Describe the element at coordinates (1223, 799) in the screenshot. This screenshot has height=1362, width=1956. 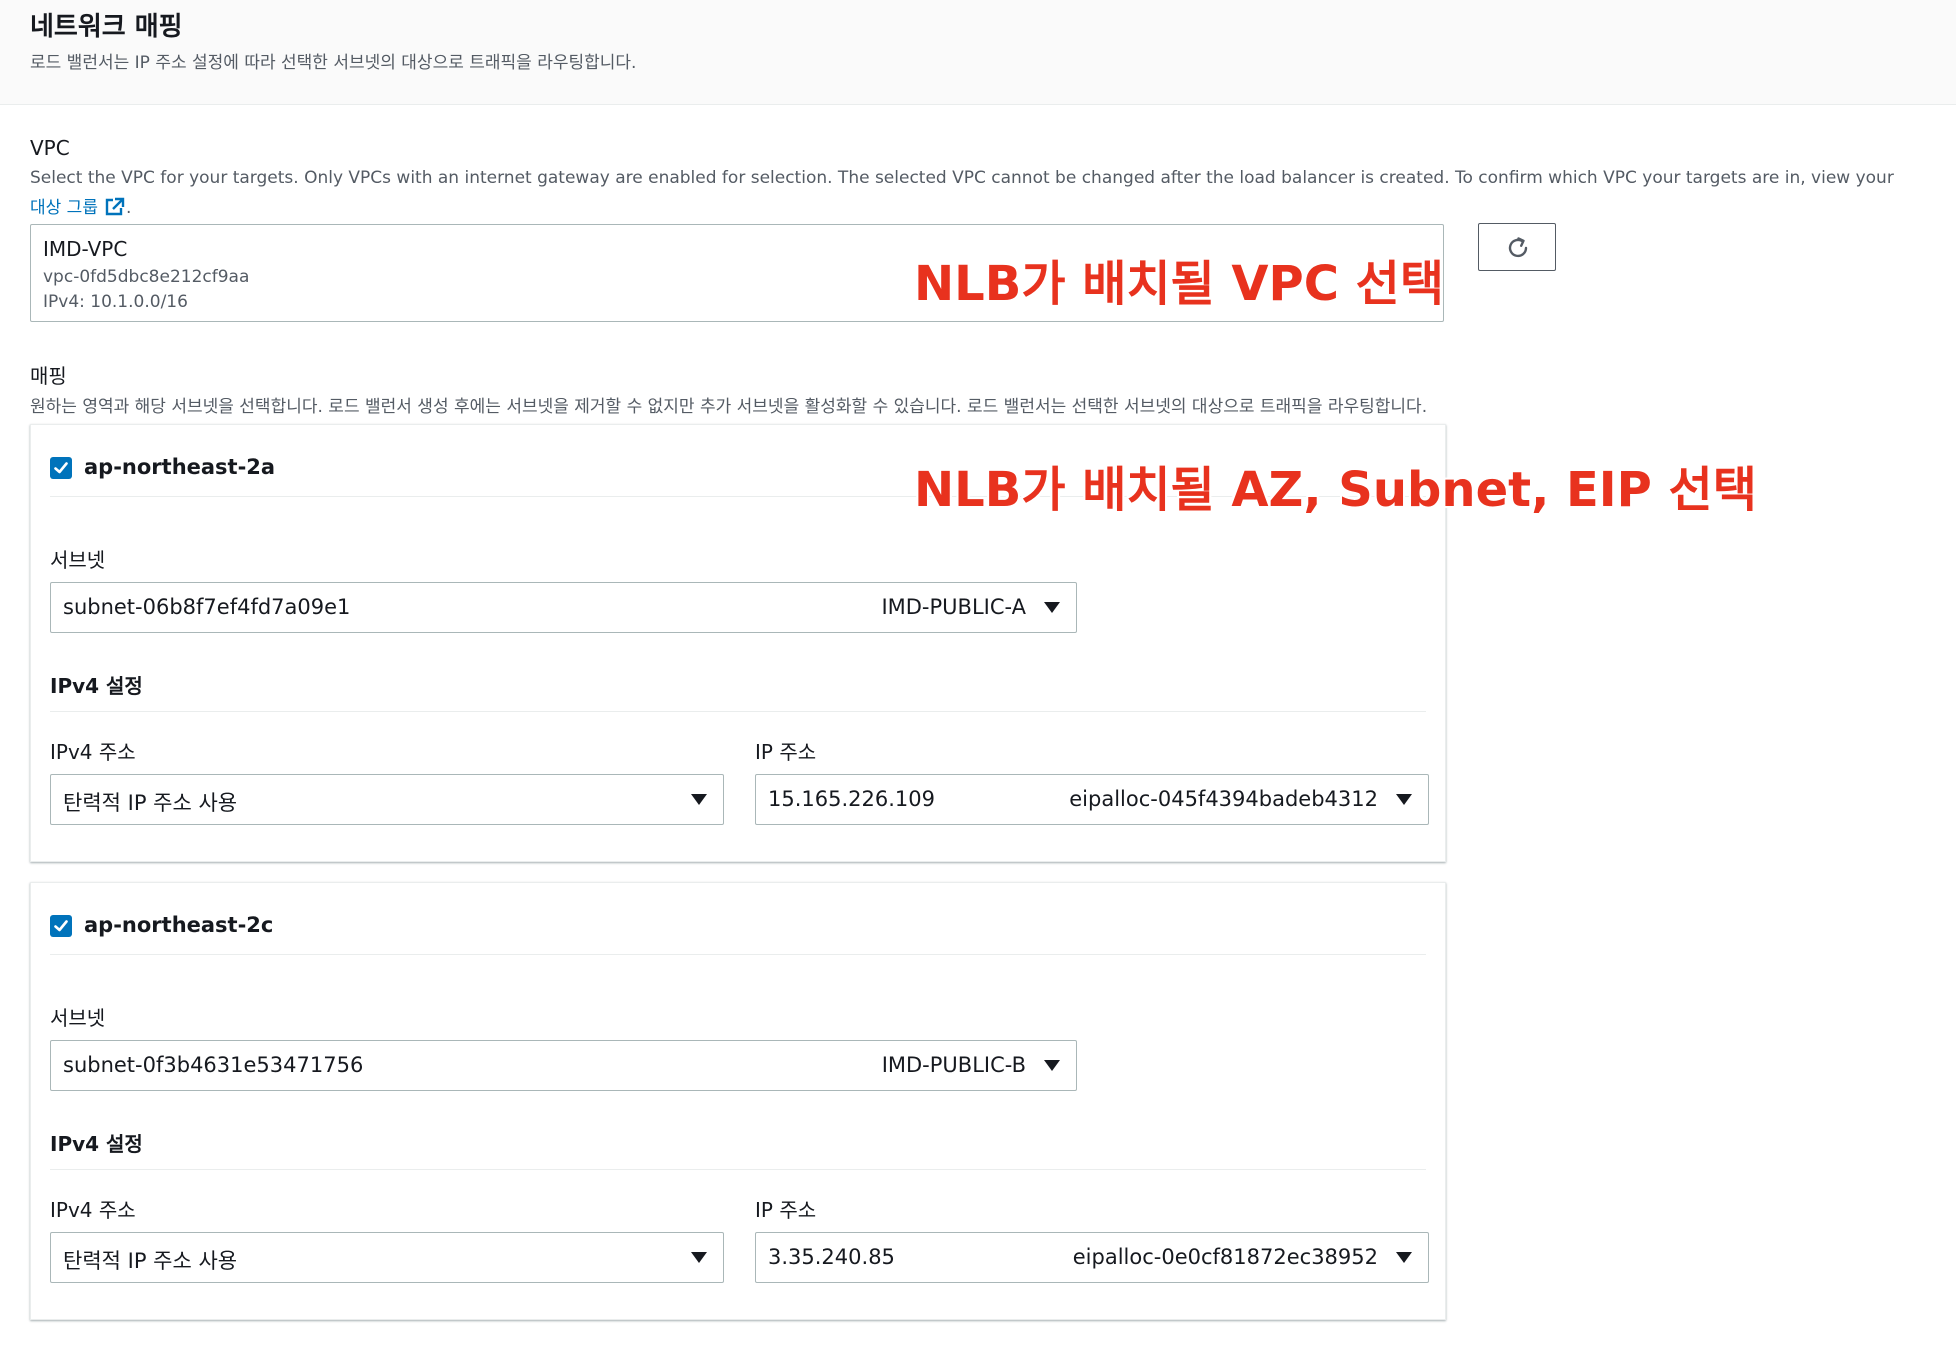
I see `eip-allocation-id: eipalloc-045f4394badeb4312` at that location.